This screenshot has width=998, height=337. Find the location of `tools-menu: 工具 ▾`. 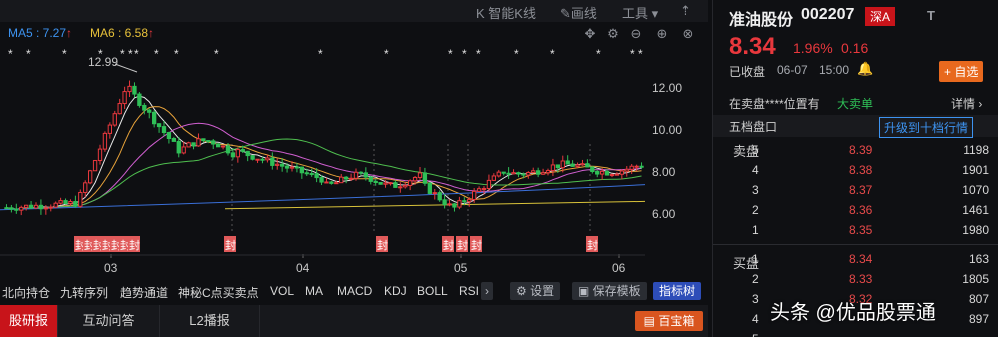

tools-menu: 工具 ▾ is located at coordinates (640, 12).